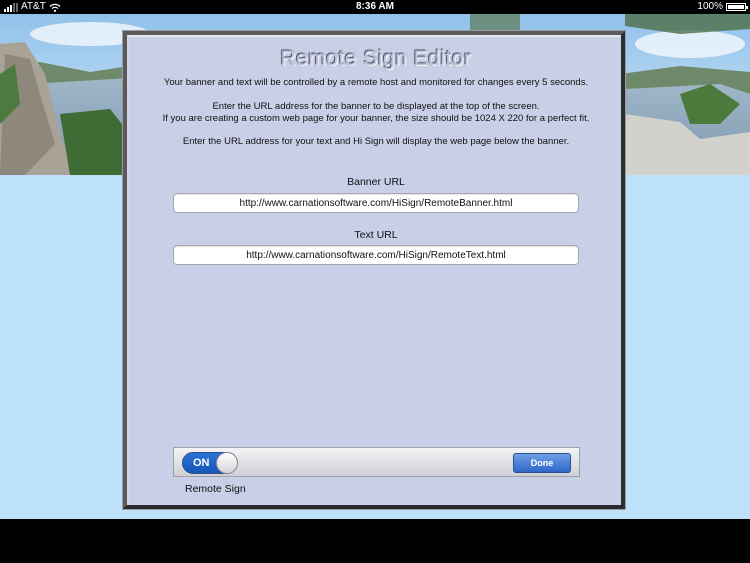 Image resolution: width=750 pixels, height=563 pixels. I want to click on battery-percent: 100%, so click(710, 6).